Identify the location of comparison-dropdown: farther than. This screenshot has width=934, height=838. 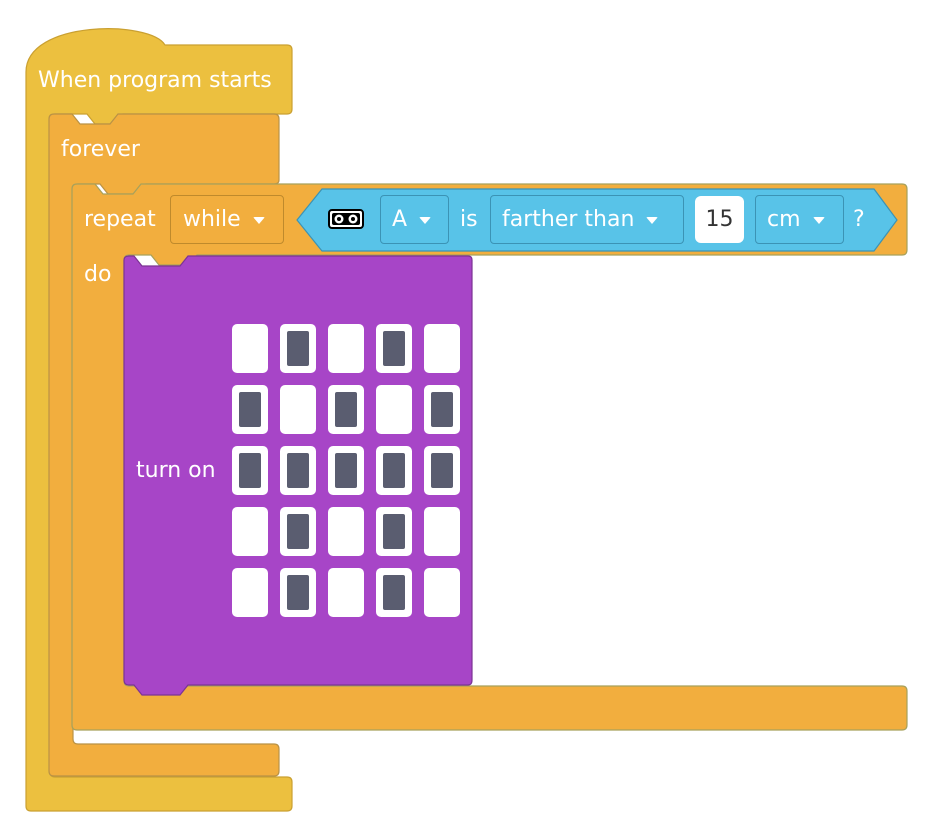
(587, 219).